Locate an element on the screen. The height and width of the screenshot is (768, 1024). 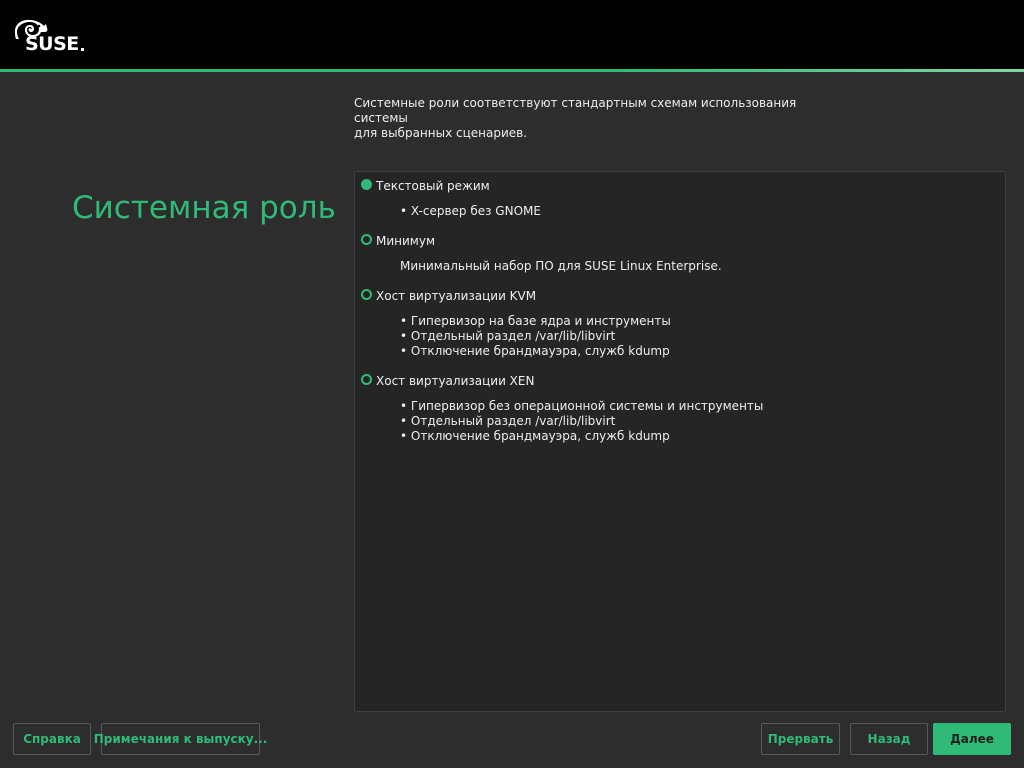
next-button: Далее is located at coordinates (972, 739).